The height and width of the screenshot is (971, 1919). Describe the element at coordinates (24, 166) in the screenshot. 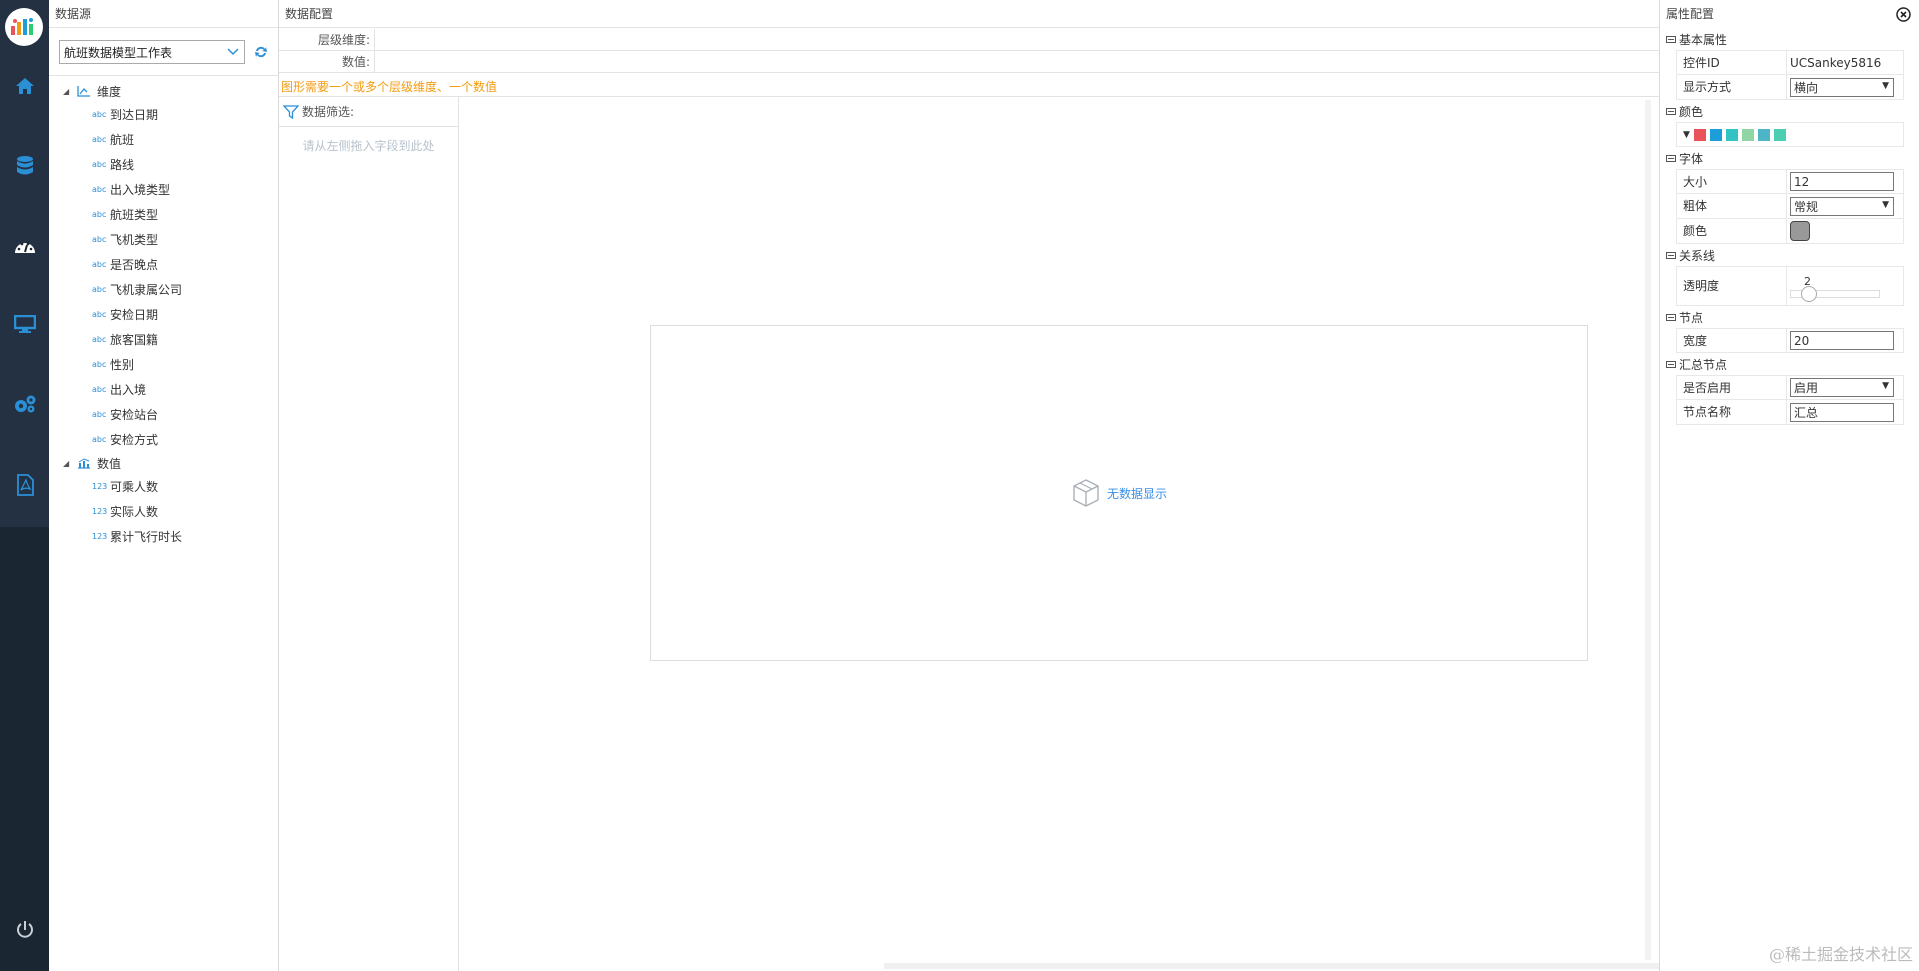

I see `database-icon` at that location.